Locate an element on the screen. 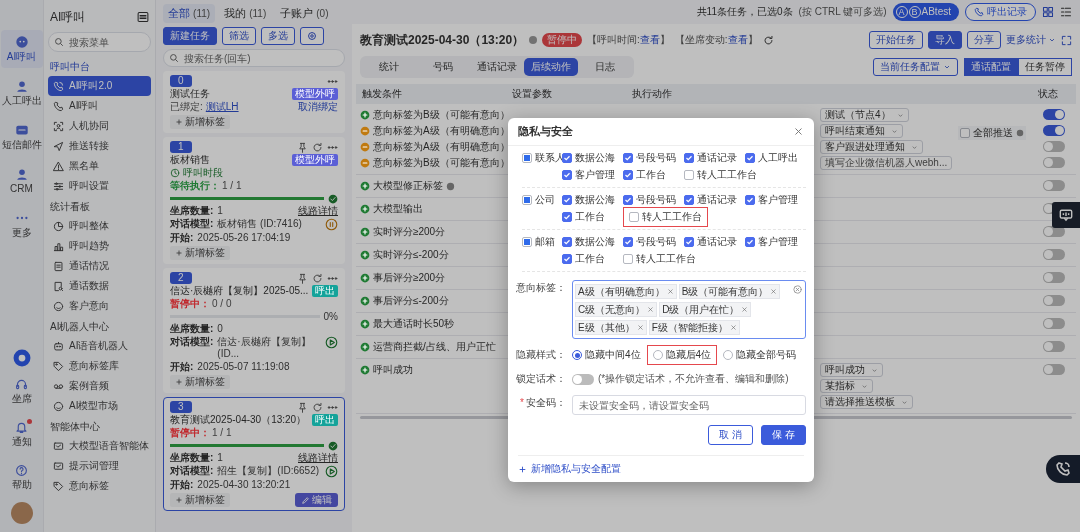  nav-item: 人机协同 is located at coordinates (99, 126).